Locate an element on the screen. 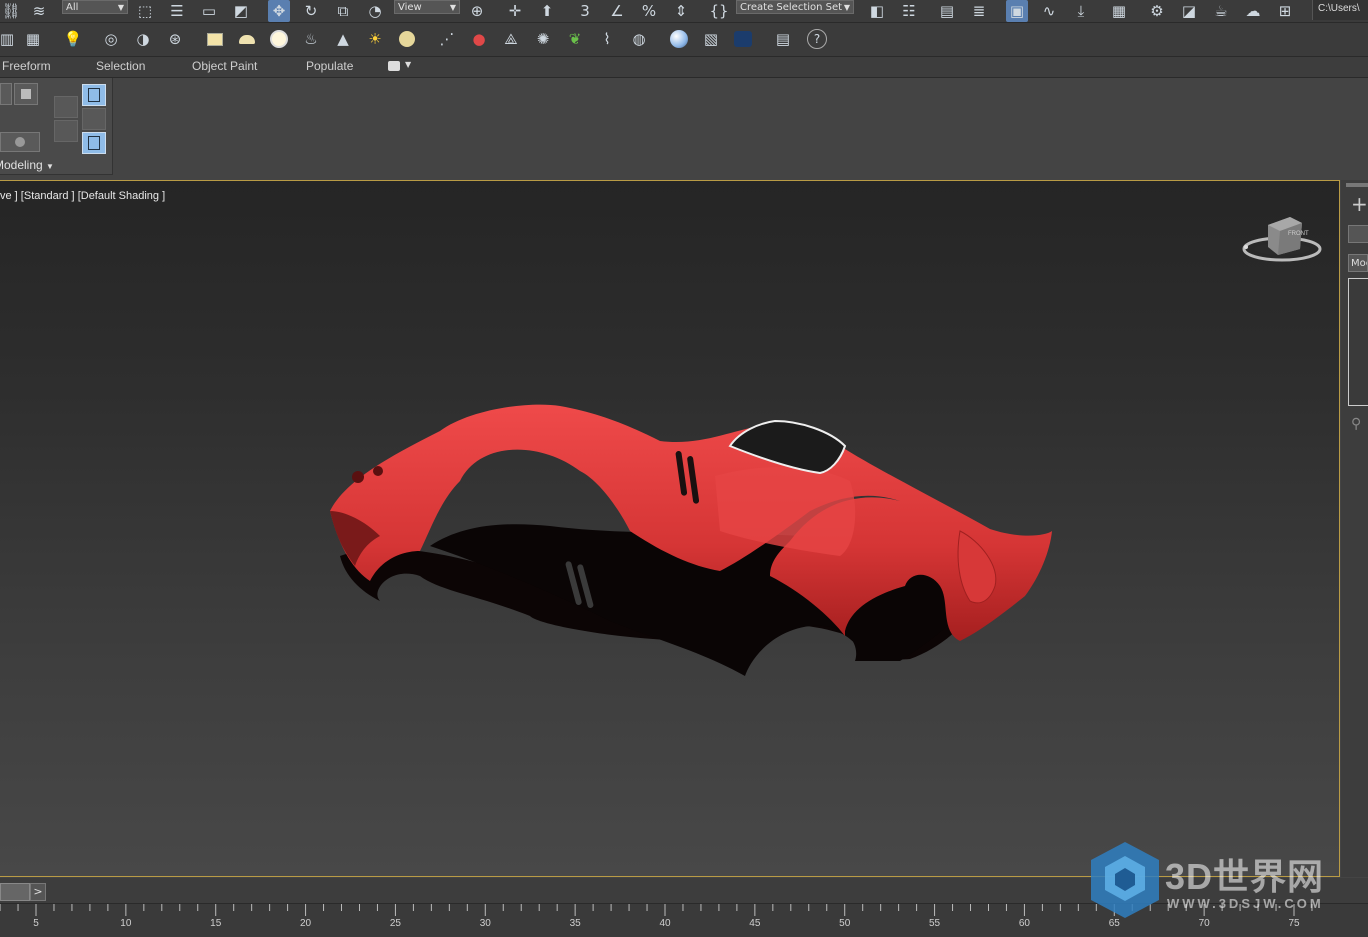 This screenshot has height=937, width=1368. sphere-icon is located at coordinates (279, 39).